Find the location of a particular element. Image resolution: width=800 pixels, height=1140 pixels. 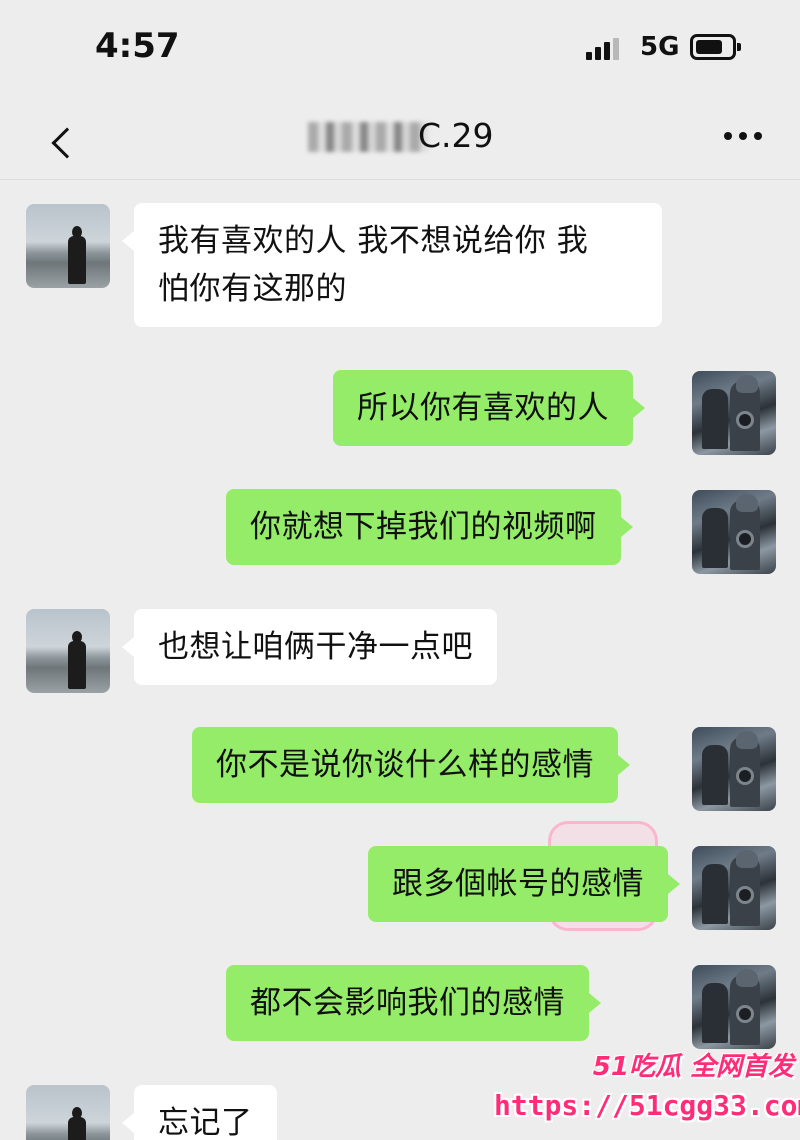

message-text: 跟多個帐号的感情 is located at coordinates (518, 884).